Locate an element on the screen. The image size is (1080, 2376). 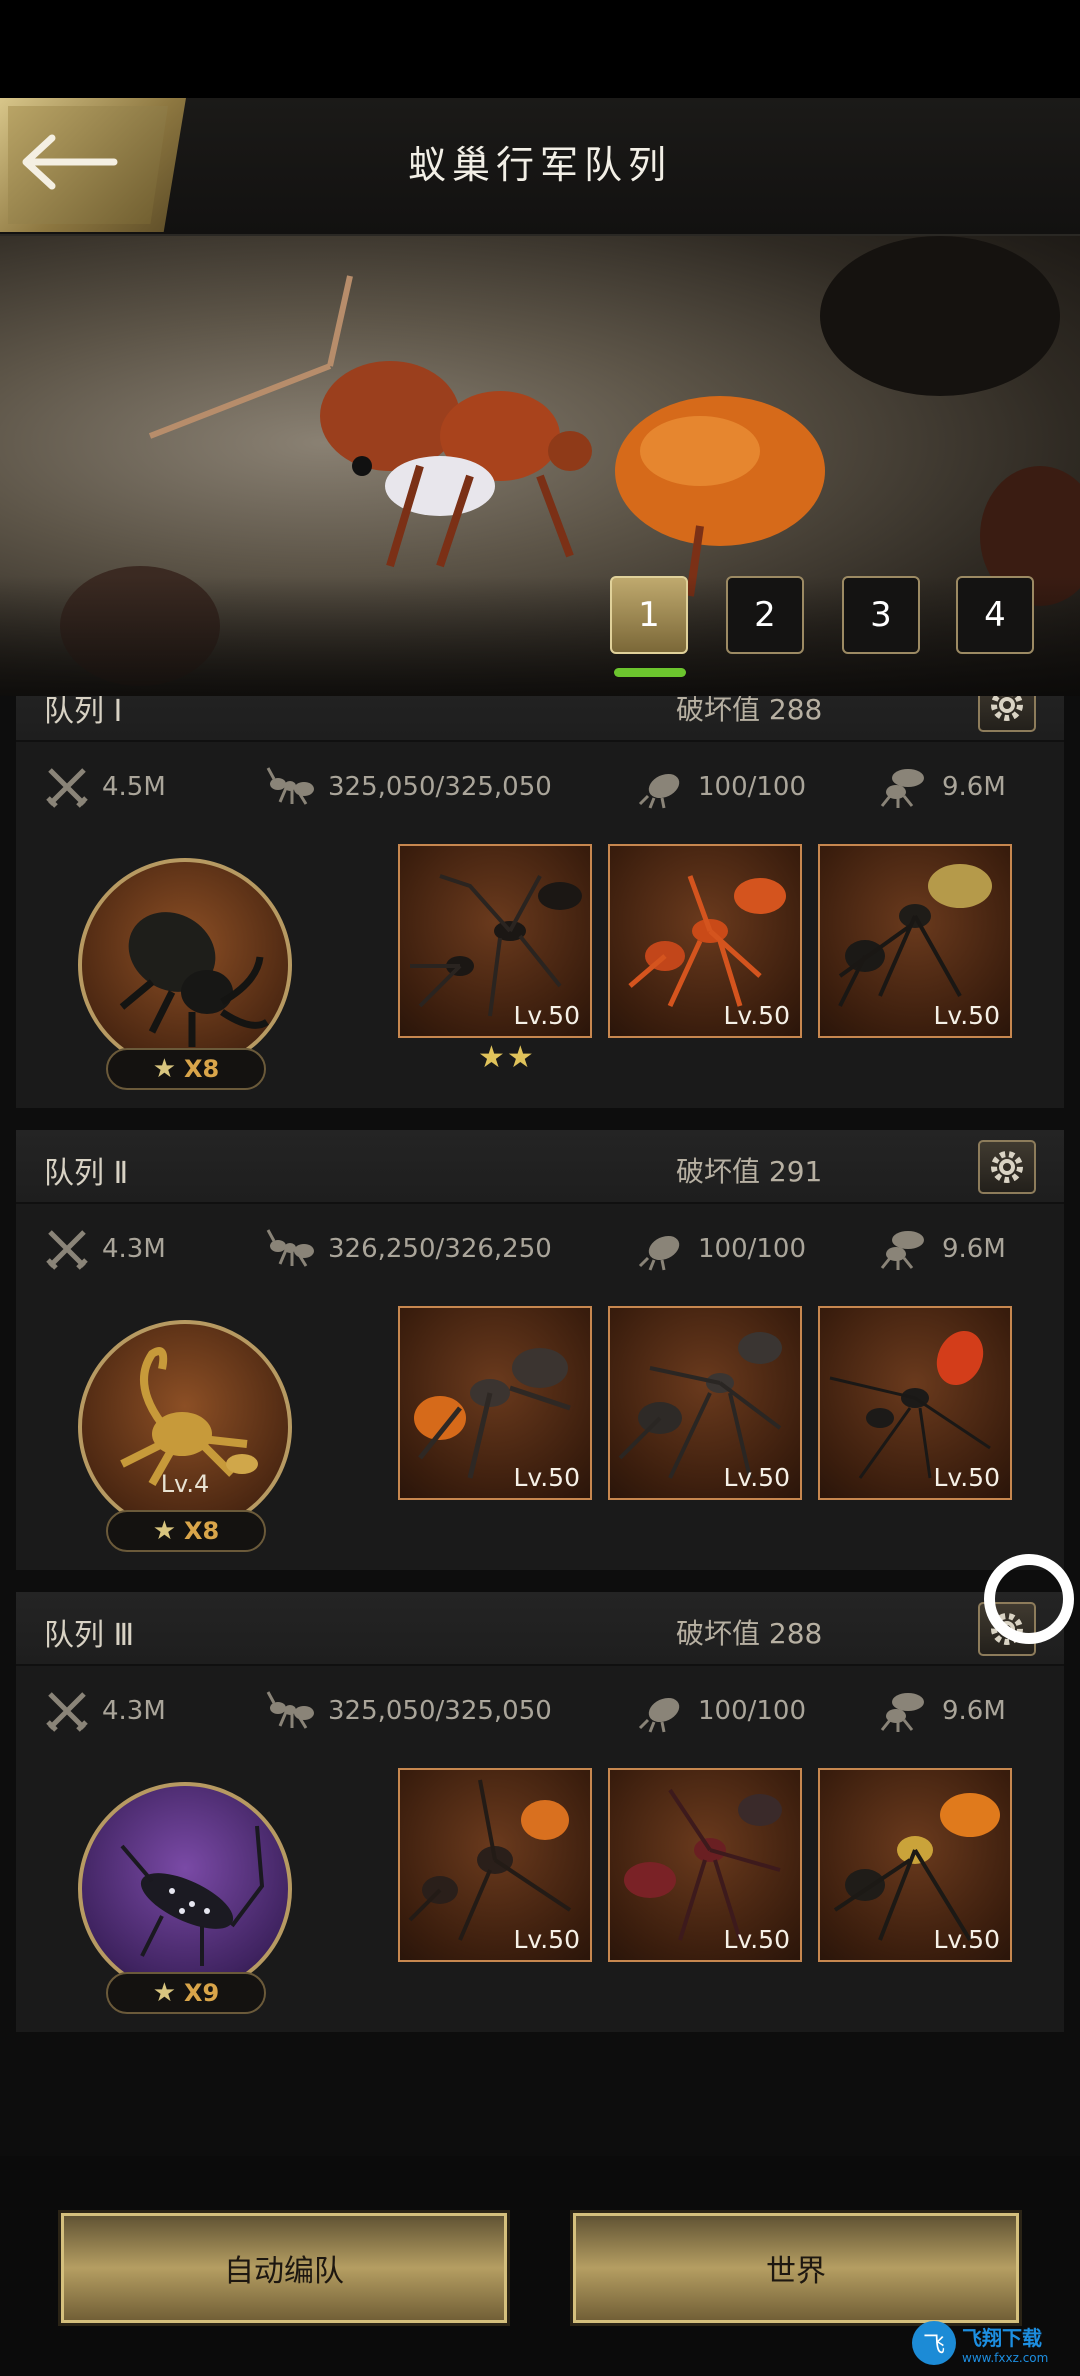
squad-name: 队列 Ⅱ is located at coordinates (86, 1173).